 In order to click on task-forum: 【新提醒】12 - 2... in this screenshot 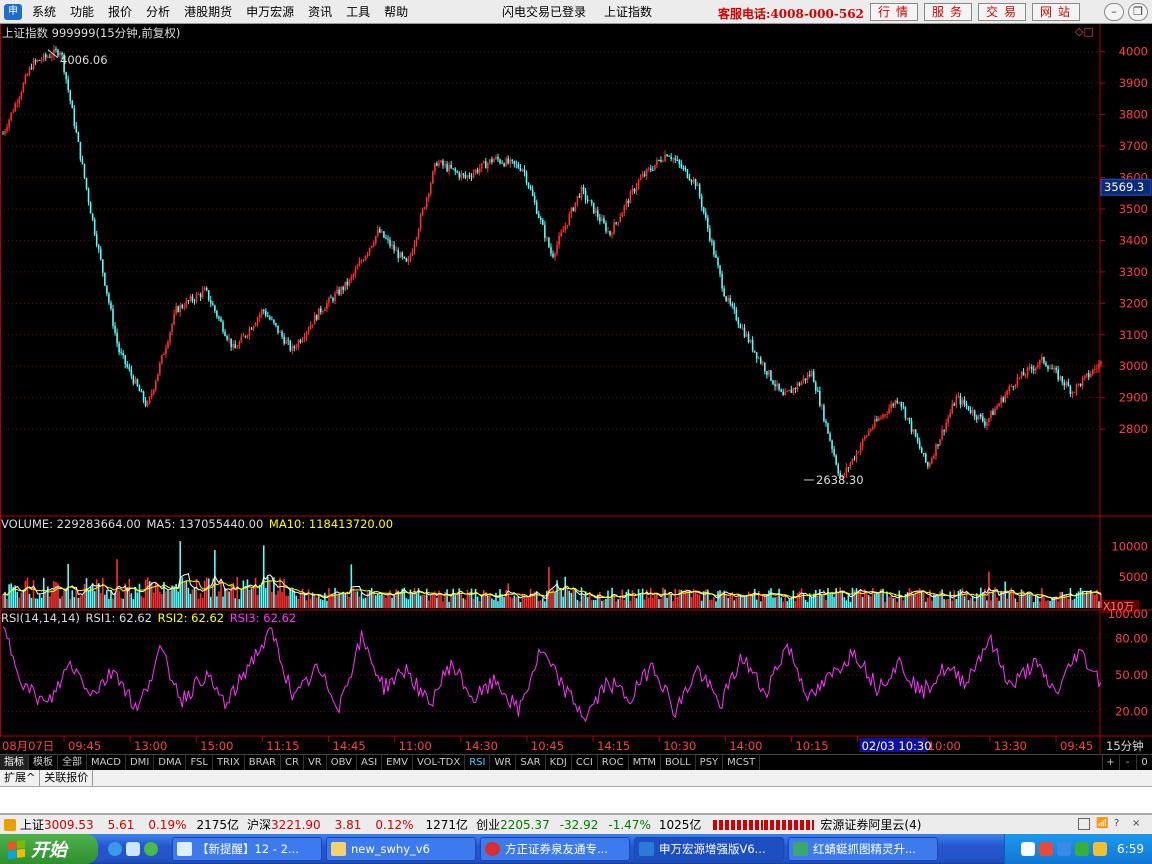, I will do `click(247, 849)`.